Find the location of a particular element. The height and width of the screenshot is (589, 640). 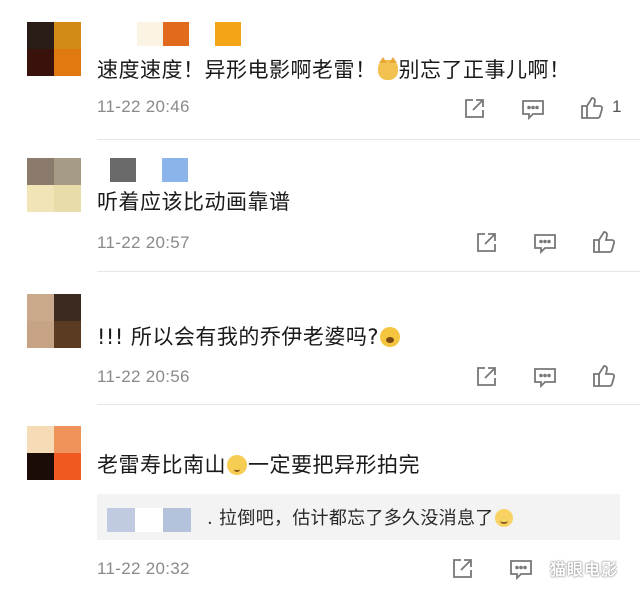

cat-emoji is located at coordinates (387, 68).